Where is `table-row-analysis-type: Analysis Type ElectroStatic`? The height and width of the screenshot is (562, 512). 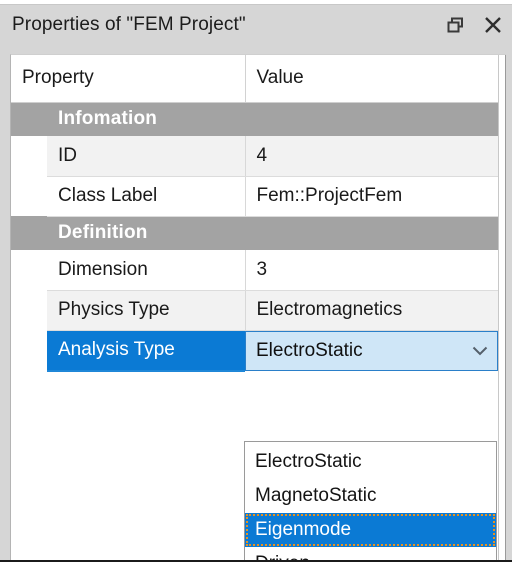 table-row-analysis-type: Analysis Type ElectroStatic is located at coordinates (254, 351).